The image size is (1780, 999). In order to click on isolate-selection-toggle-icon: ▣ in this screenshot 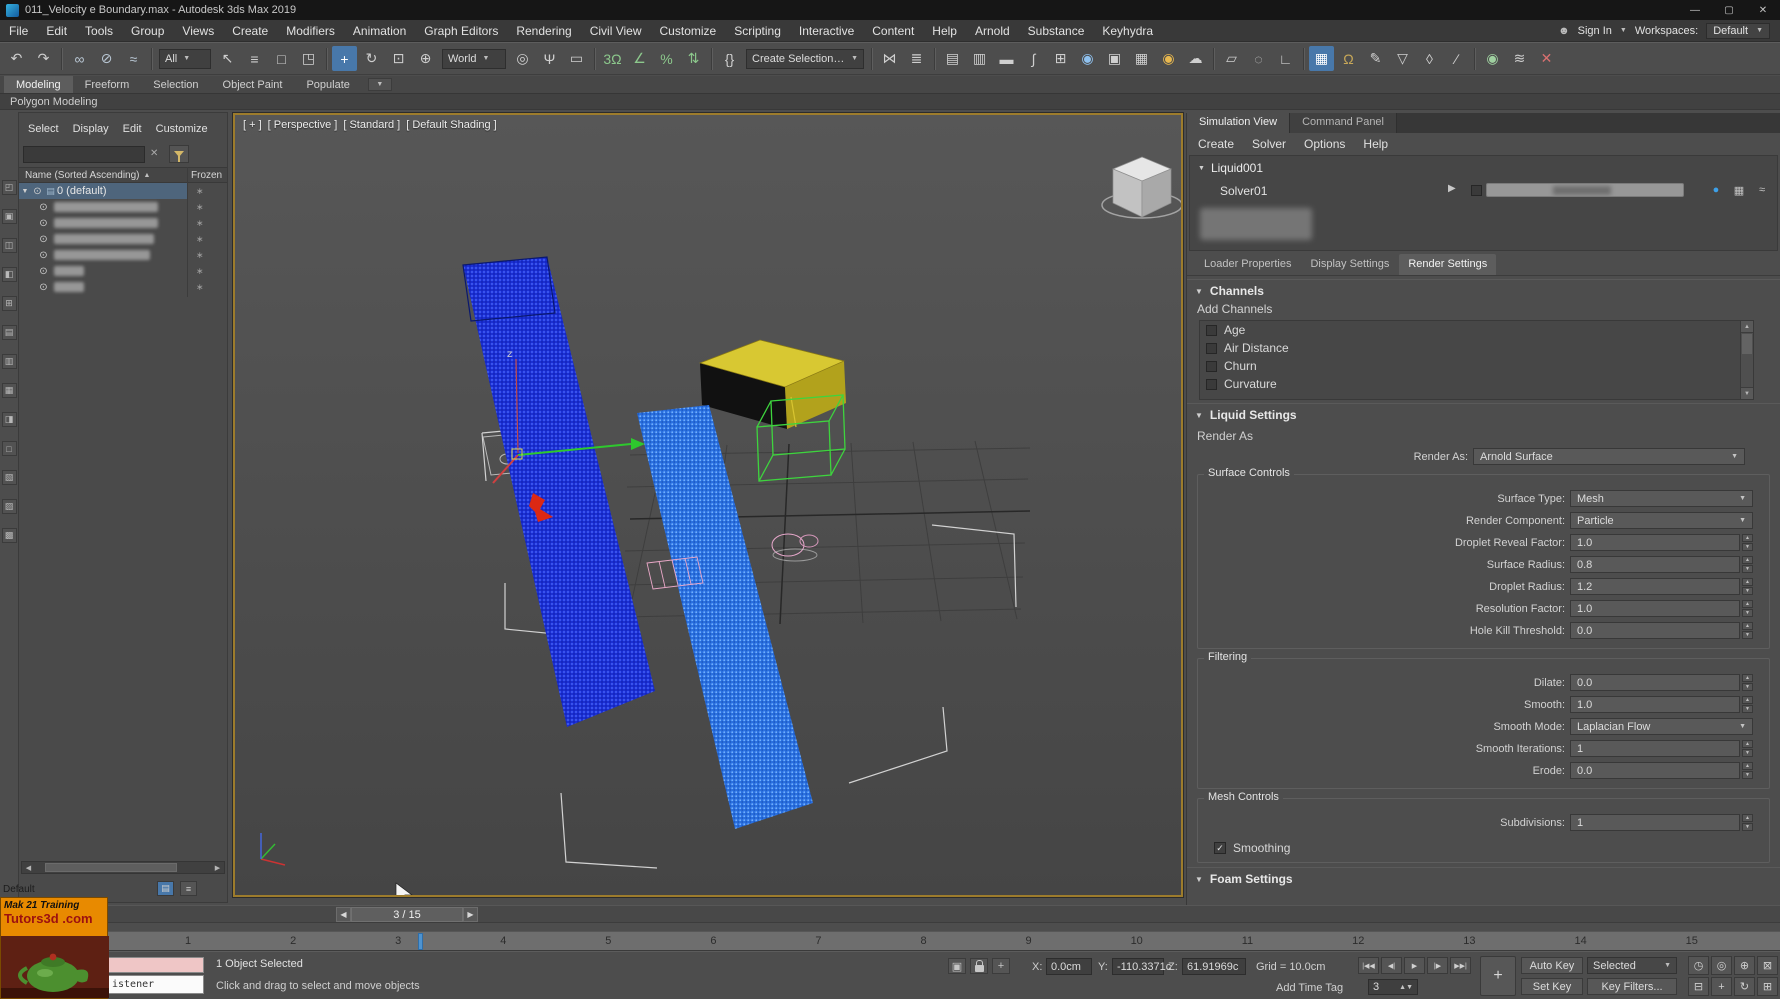, I will do `click(957, 966)`.